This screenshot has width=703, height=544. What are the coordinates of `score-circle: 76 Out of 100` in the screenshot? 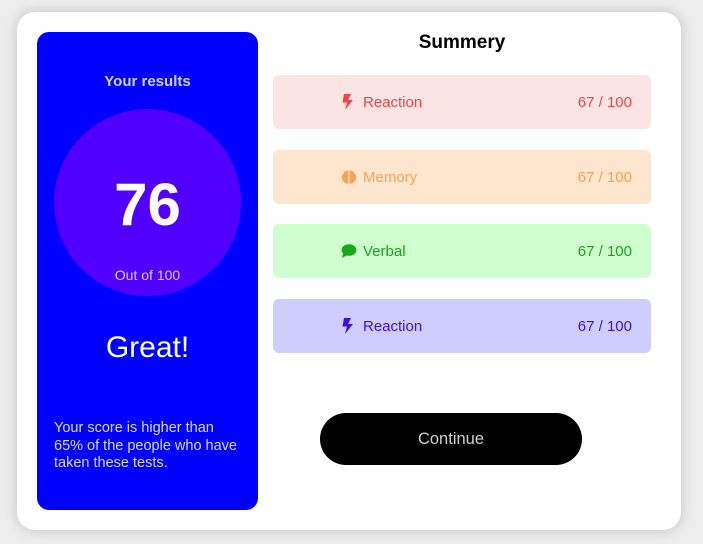 It's located at (147, 202).